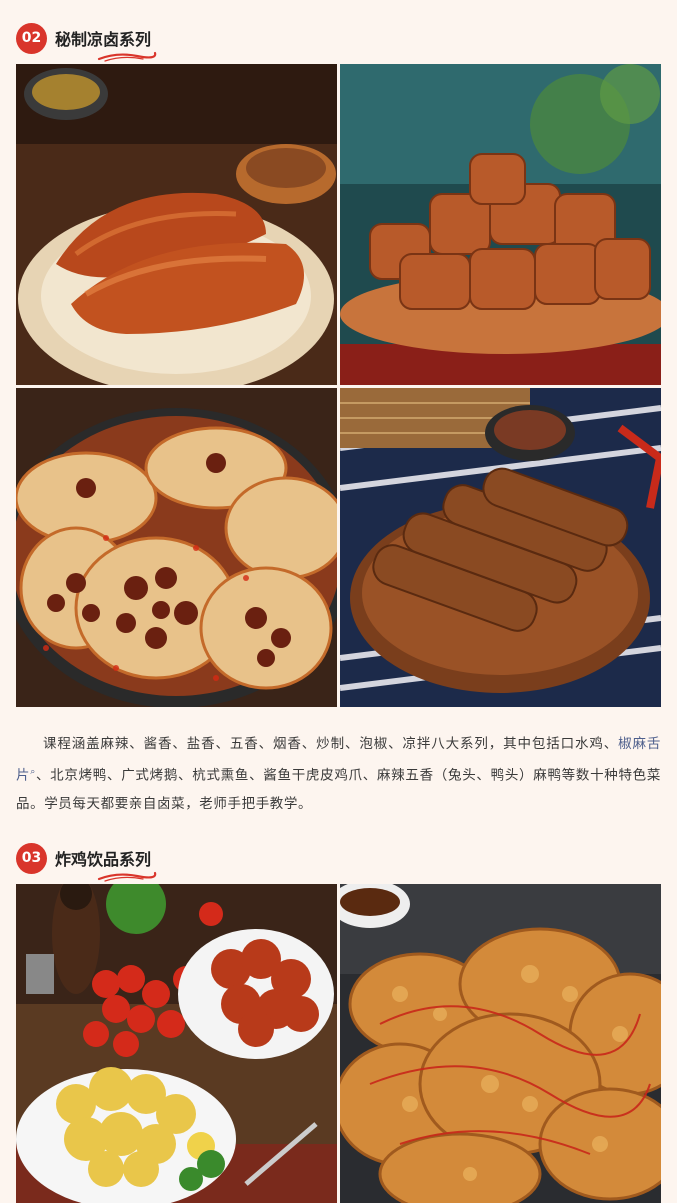  What do you see at coordinates (500, 1043) in the screenshot?
I see `crispy-fried-chicken-pile-image` at bounding box center [500, 1043].